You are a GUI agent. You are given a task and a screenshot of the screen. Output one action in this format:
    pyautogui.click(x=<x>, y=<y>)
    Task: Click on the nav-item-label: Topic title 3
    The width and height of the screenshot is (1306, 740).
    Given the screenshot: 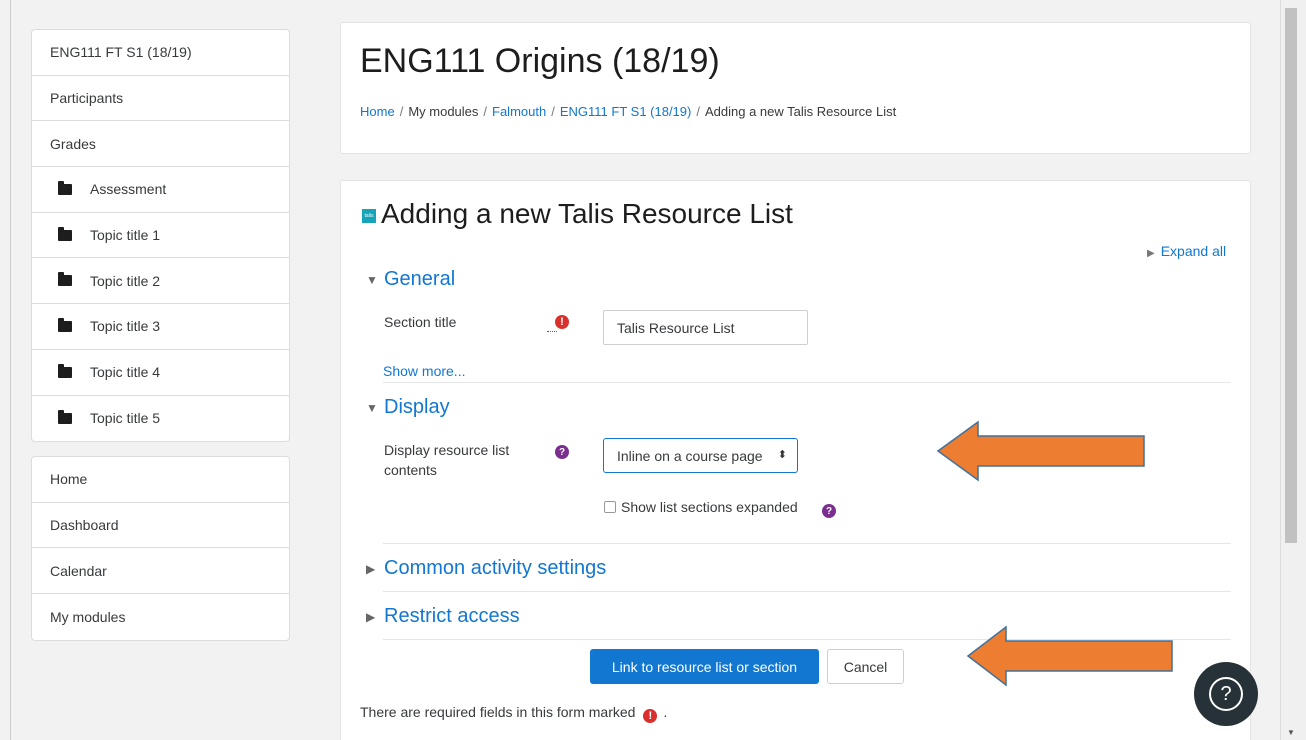 What is the action you would take?
    pyautogui.click(x=125, y=326)
    